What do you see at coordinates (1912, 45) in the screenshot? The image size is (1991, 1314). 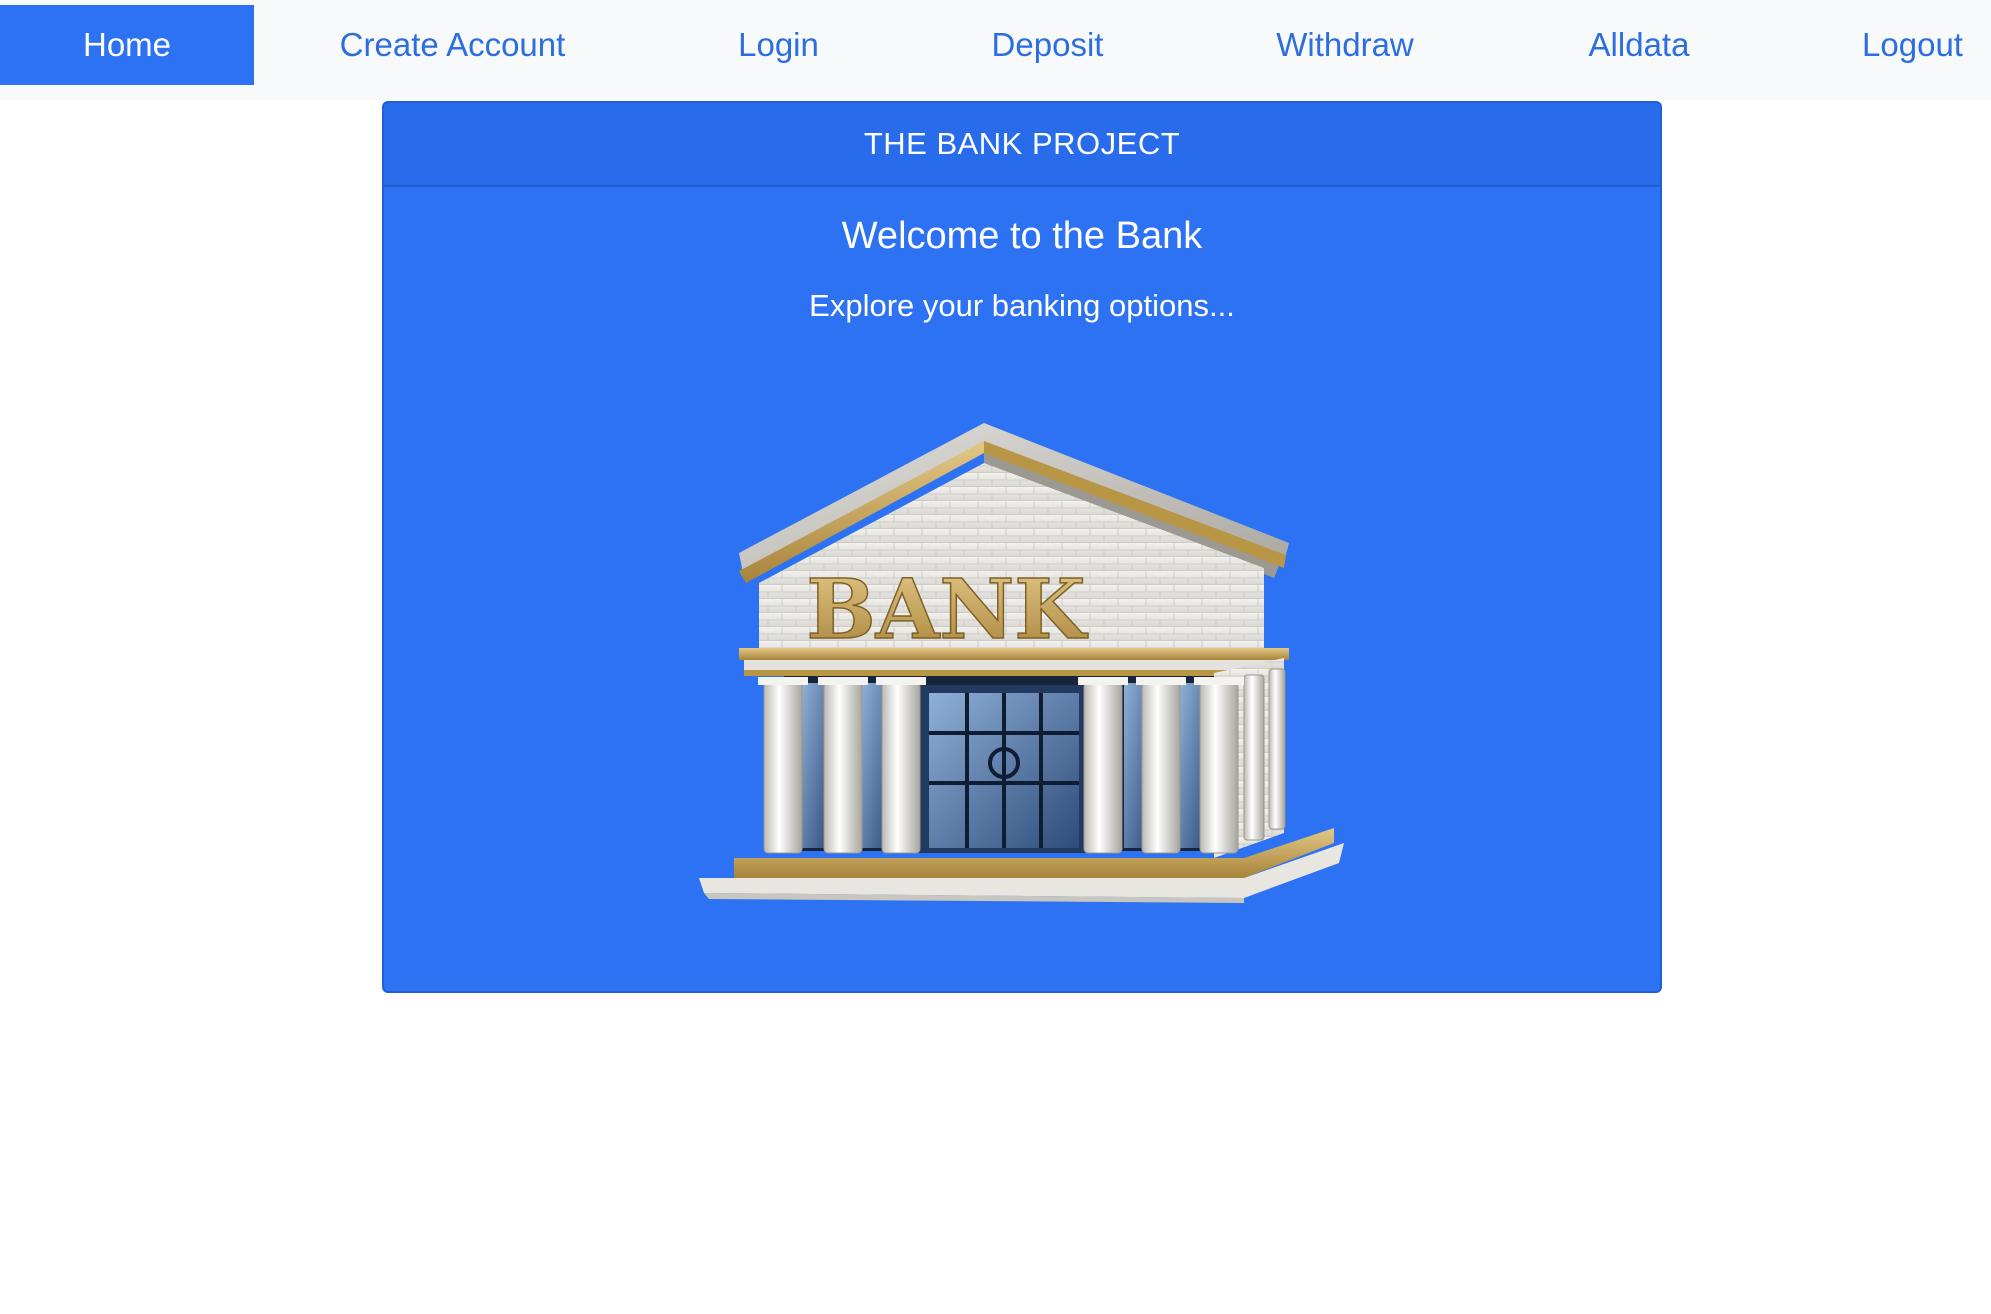 I see `nav-logout-link: Logout` at bounding box center [1912, 45].